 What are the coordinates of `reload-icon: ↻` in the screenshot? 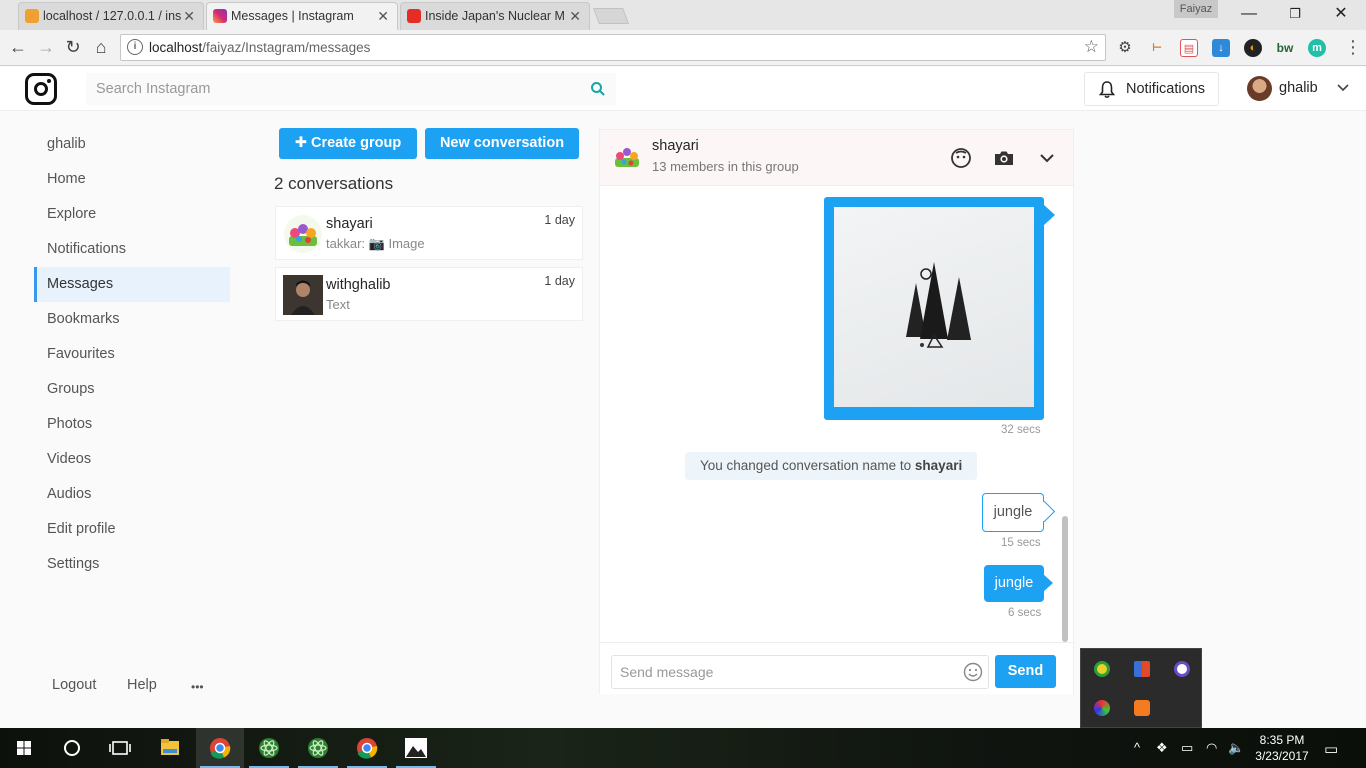 It's located at (73, 47).